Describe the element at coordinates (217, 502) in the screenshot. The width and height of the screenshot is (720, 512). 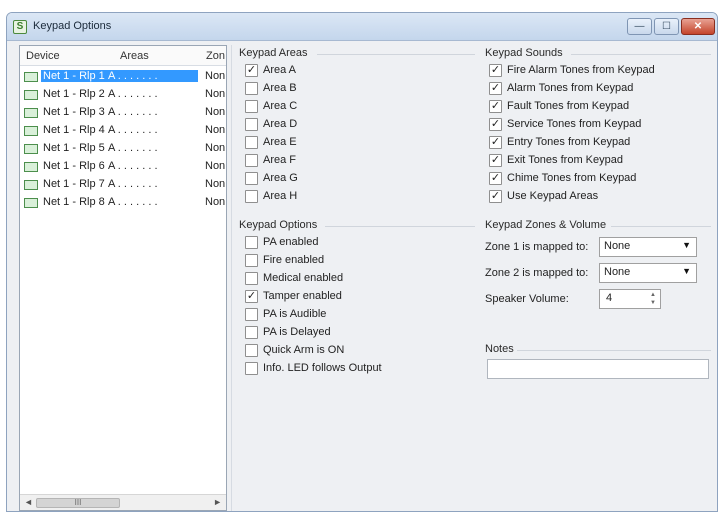
I see `scroll-right-icon: ►` at that location.